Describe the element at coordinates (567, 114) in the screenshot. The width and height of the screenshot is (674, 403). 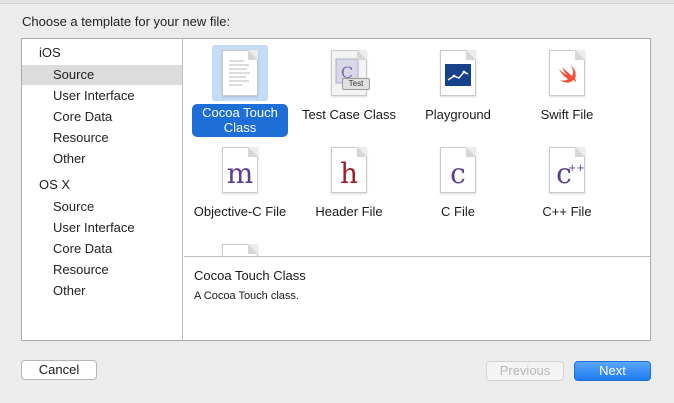
I see `template-label: Swift File` at that location.